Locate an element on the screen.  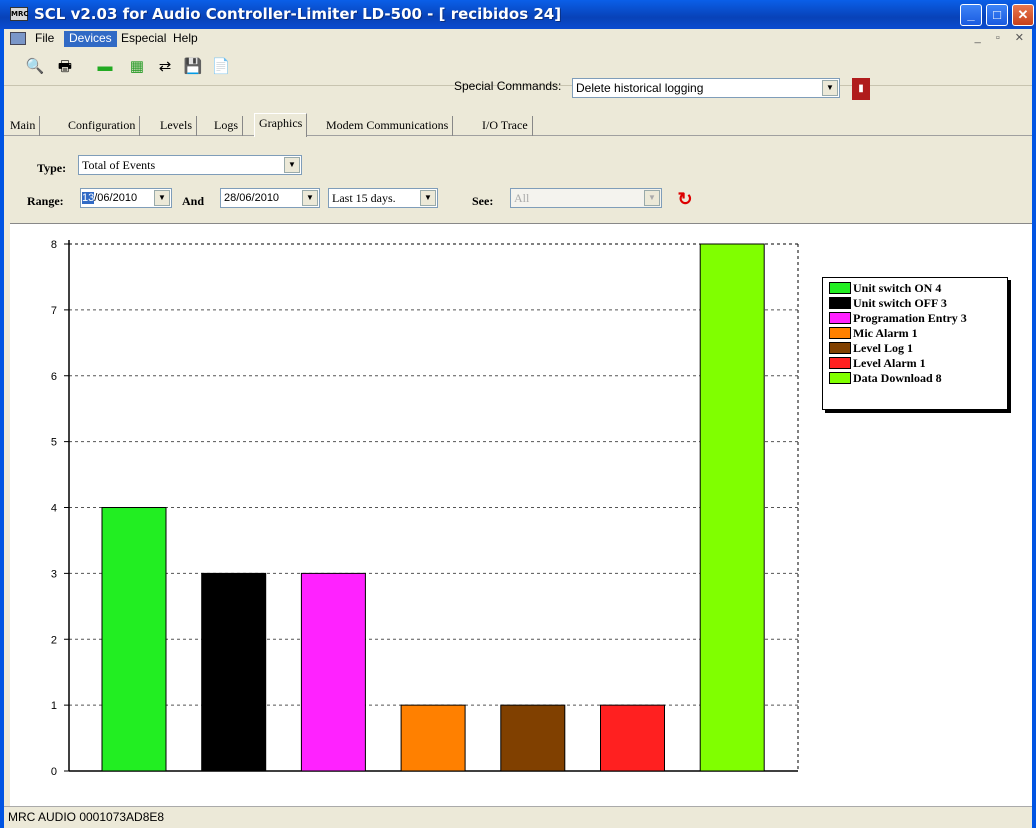
menu-file: File is located at coordinates (44, 39).